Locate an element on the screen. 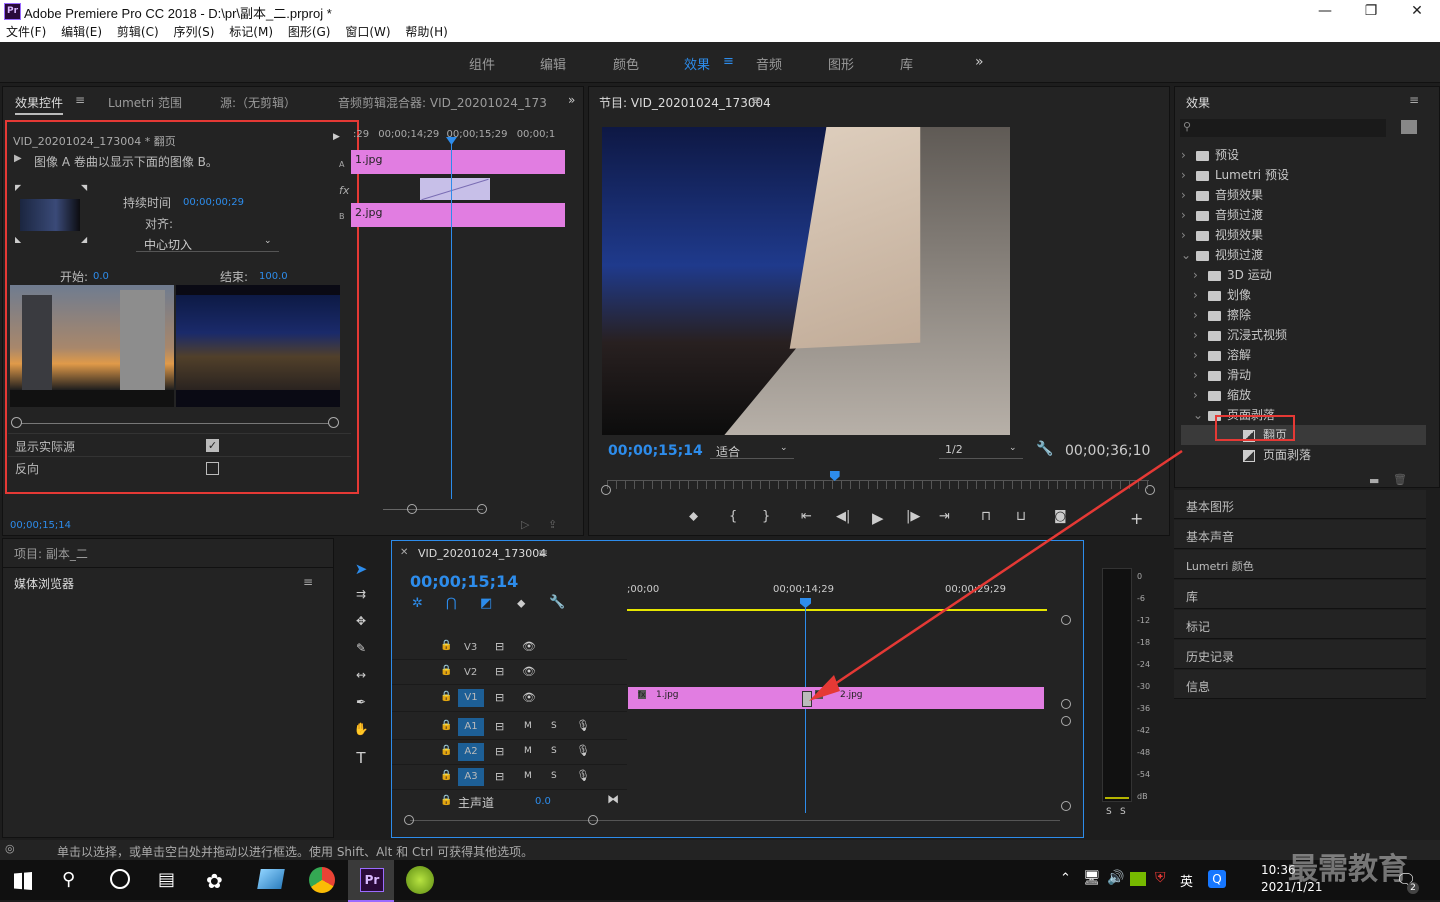 The image size is (1440, 902). mark-in-icon: { is located at coordinates (733, 516).